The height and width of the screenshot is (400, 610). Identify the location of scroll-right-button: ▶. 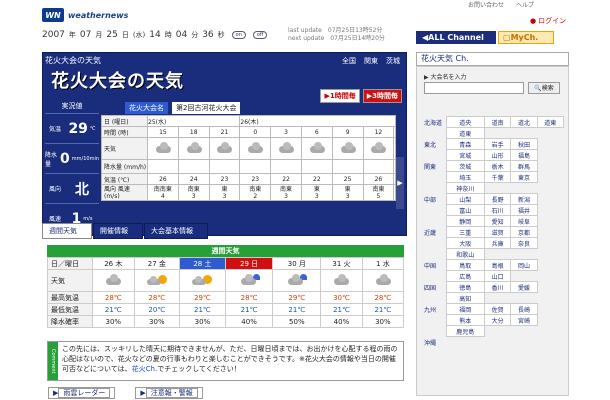
(400, 183).